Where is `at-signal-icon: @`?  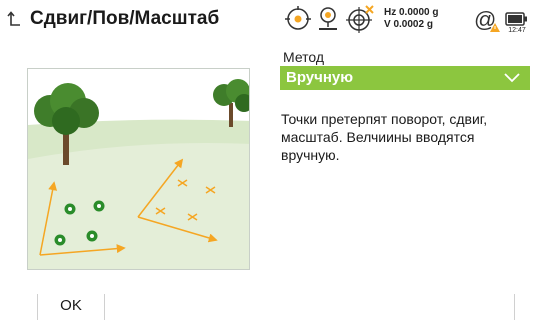 at-signal-icon: @ is located at coordinates (486, 19).